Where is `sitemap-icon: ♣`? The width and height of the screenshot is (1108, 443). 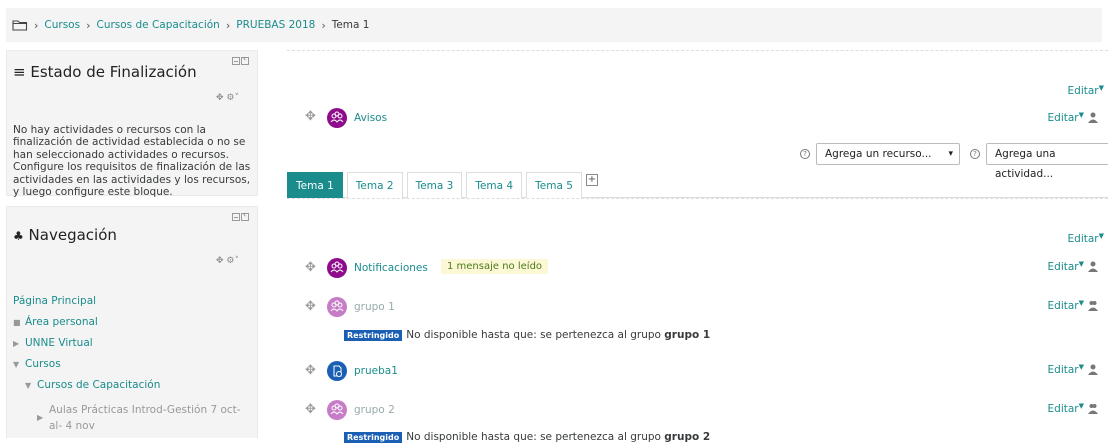 sitemap-icon: ♣ is located at coordinates (18, 236).